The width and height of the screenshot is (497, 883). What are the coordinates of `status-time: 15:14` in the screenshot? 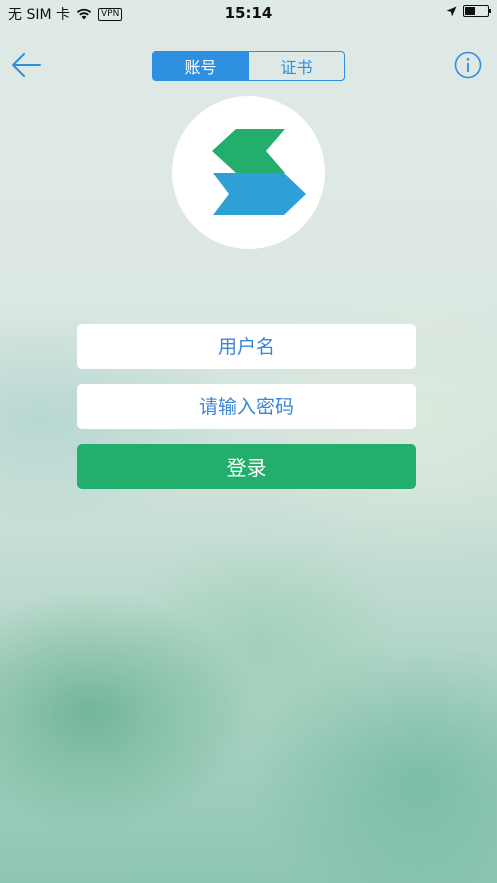 It's located at (248, 13).